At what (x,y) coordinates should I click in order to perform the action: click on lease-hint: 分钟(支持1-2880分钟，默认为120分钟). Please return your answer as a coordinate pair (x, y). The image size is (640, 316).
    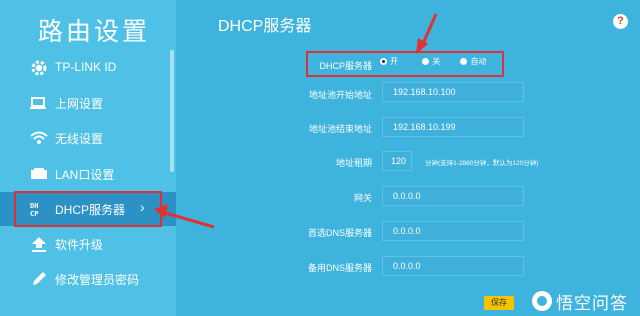
    Looking at the image, I should click on (482, 163).